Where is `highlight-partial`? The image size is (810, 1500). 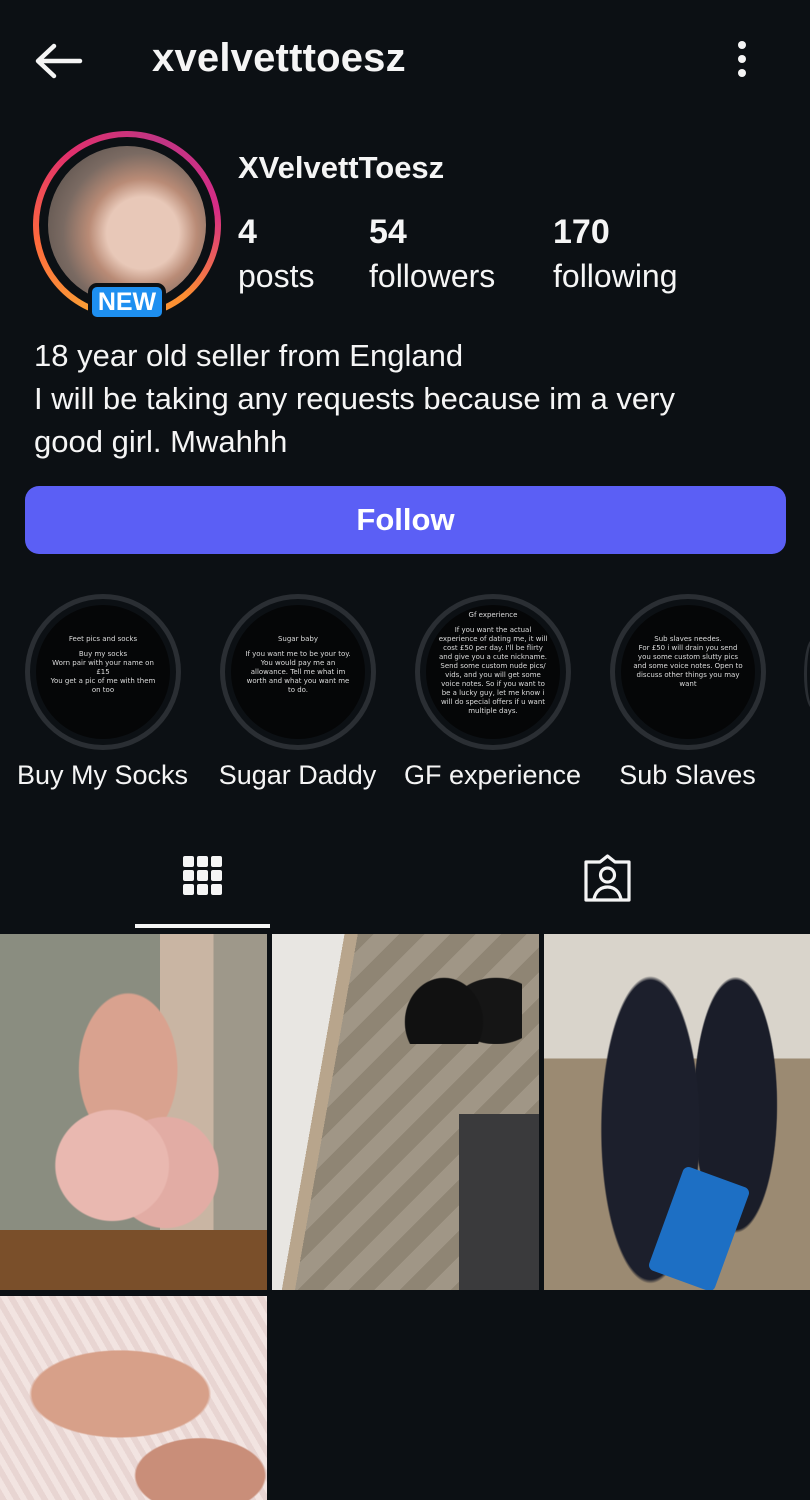
highlight-partial is located at coordinates (807, 674).